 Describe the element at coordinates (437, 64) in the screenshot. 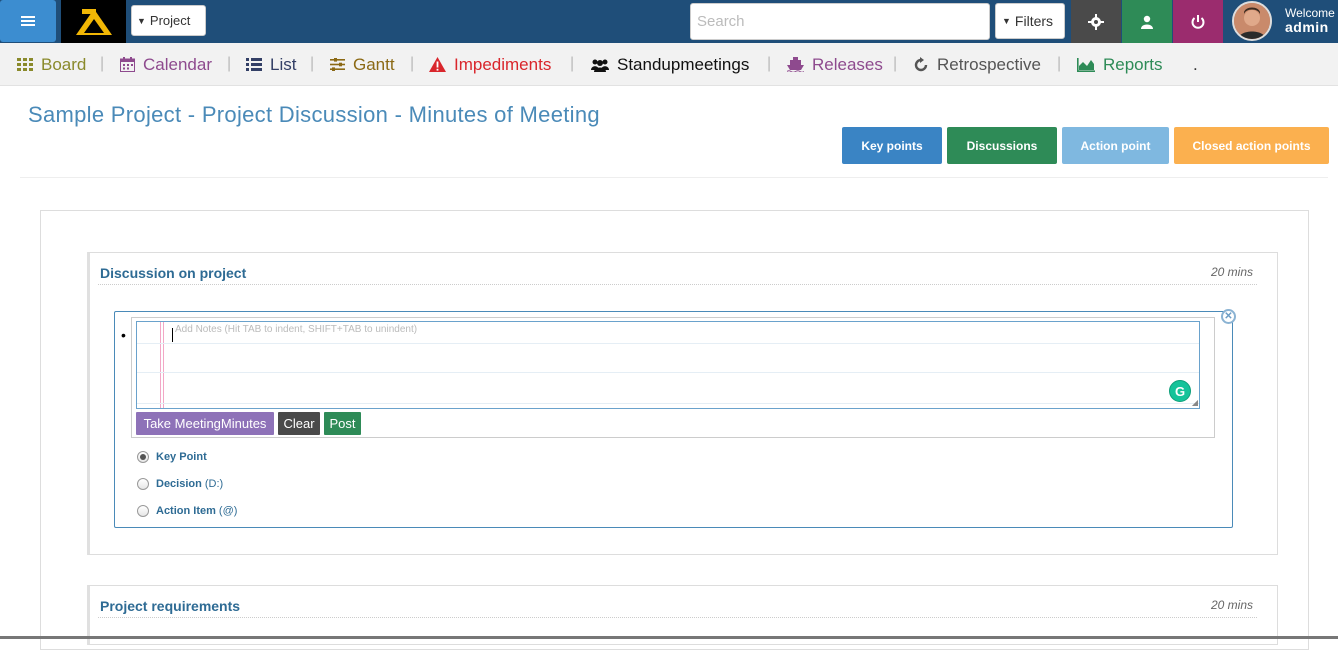

I see `warning-icon` at that location.